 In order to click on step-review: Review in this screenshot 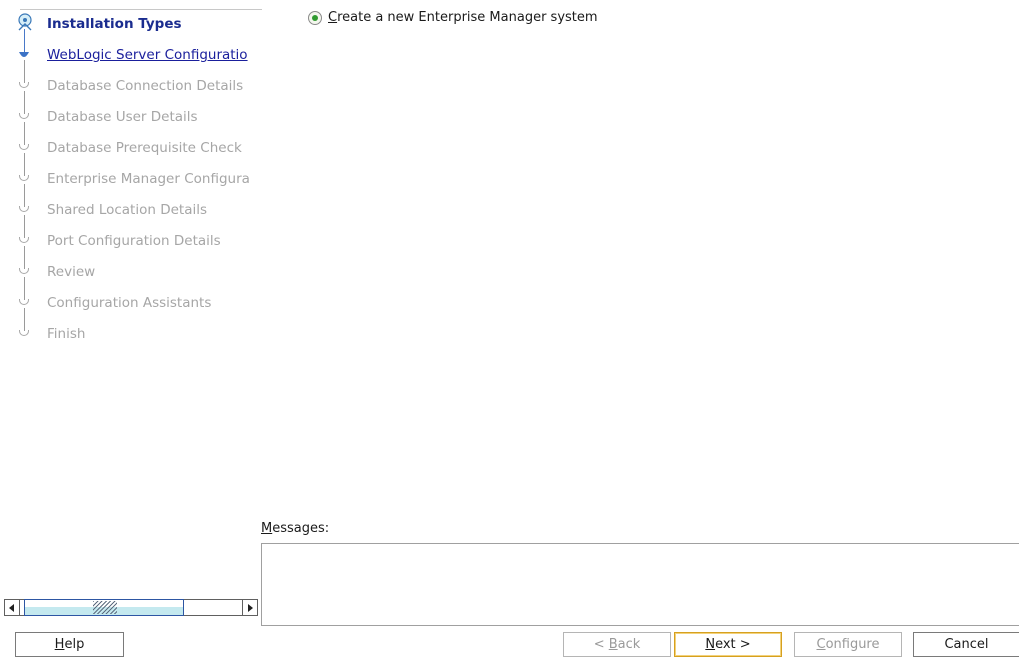, I will do `click(131, 273)`.